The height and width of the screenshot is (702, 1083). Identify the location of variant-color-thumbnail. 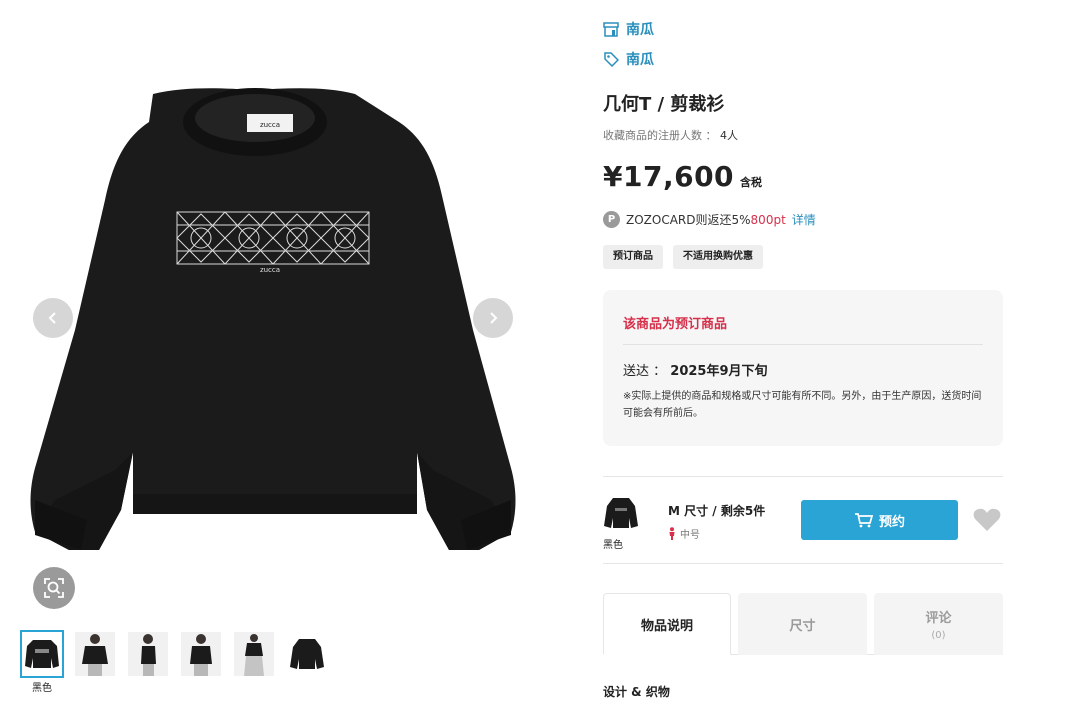
(621, 513).